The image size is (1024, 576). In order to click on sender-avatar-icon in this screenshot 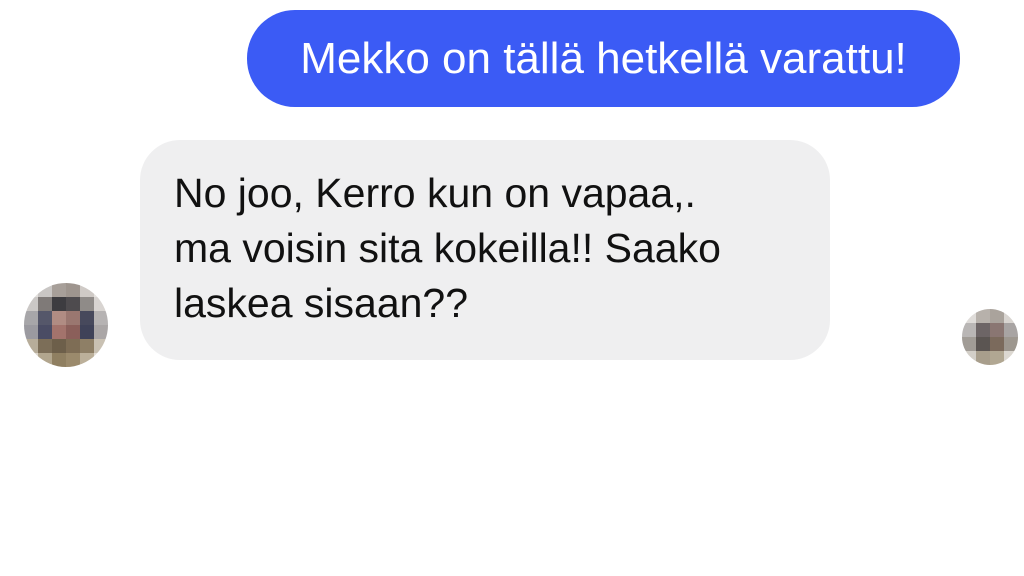, I will do `click(66, 325)`.